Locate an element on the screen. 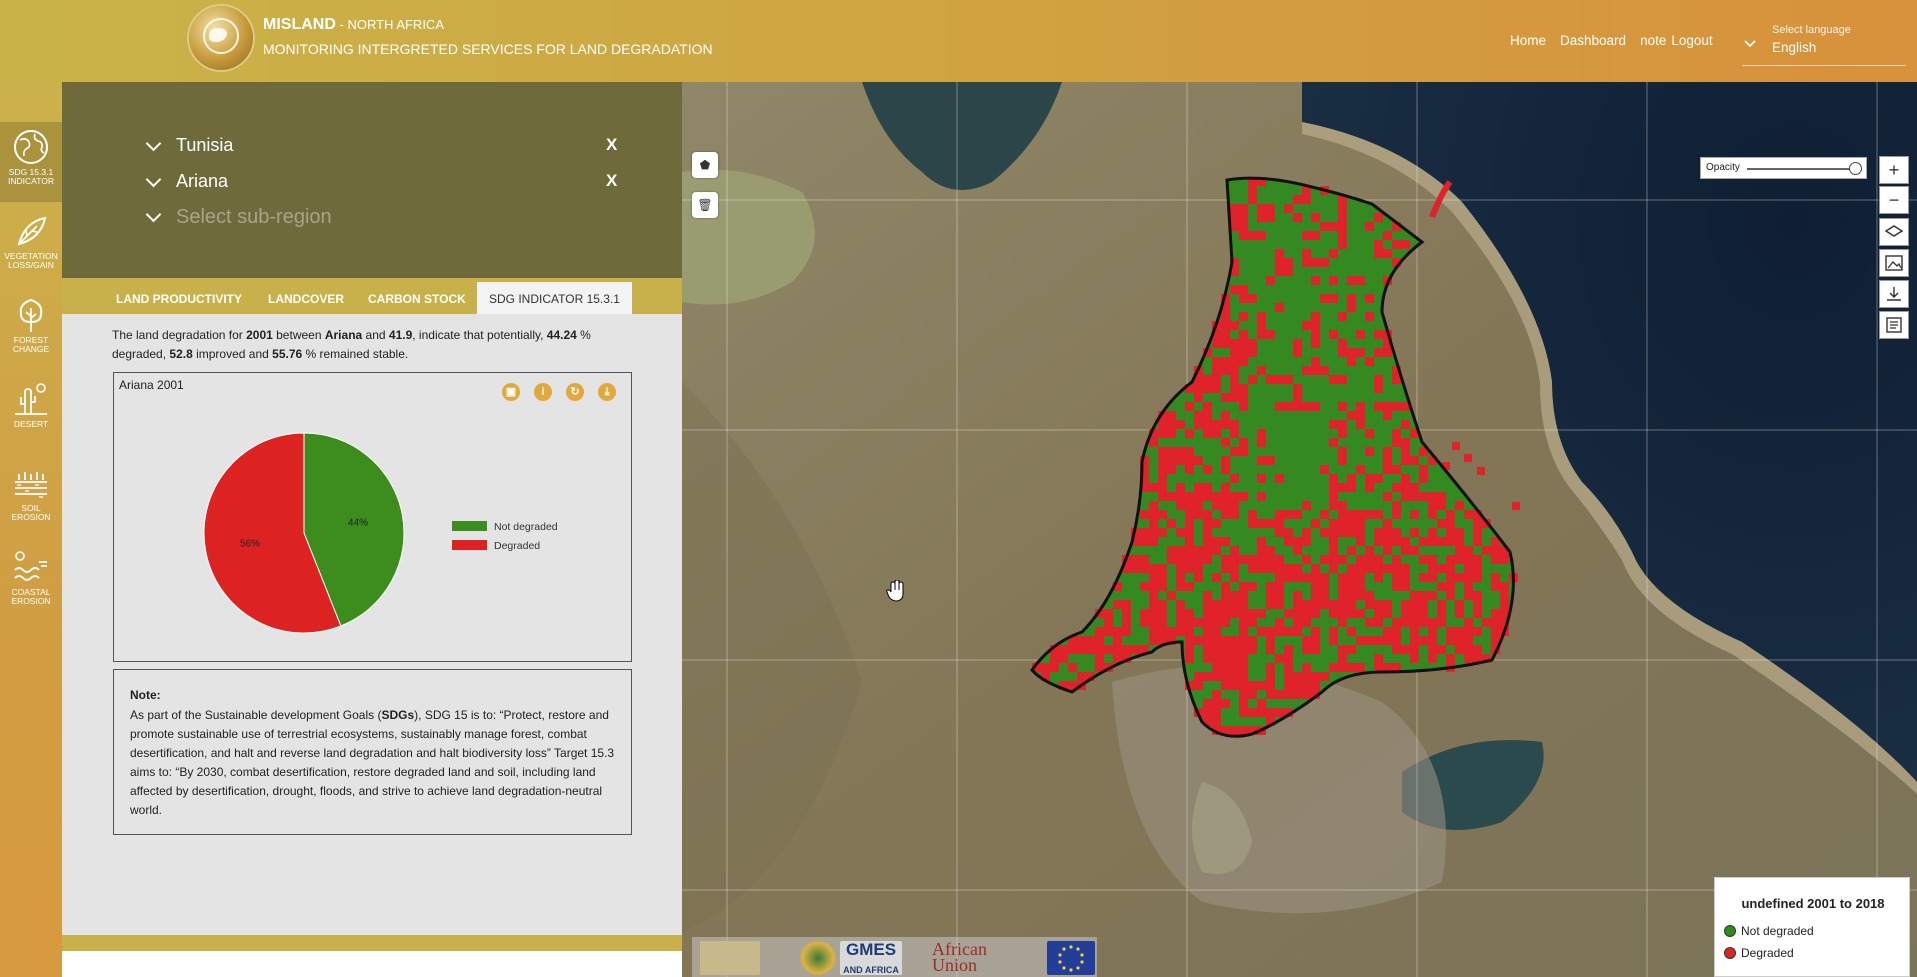  clear-region-button: X is located at coordinates (611, 181).